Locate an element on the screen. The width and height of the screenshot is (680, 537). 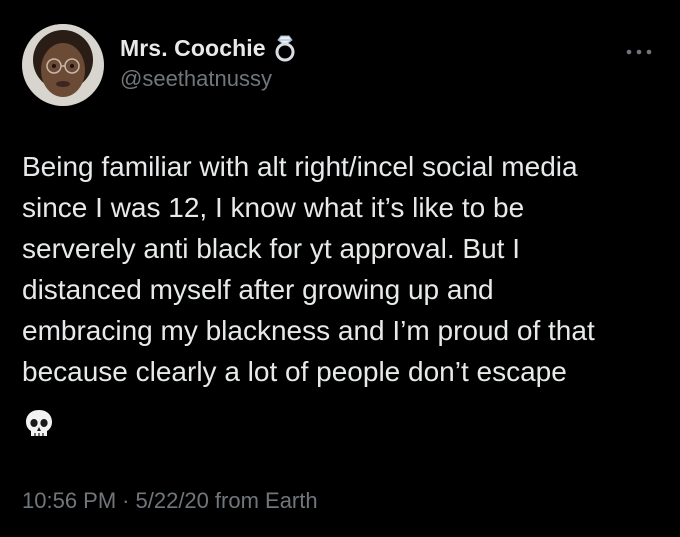
ring-icon is located at coordinates (285, 48).